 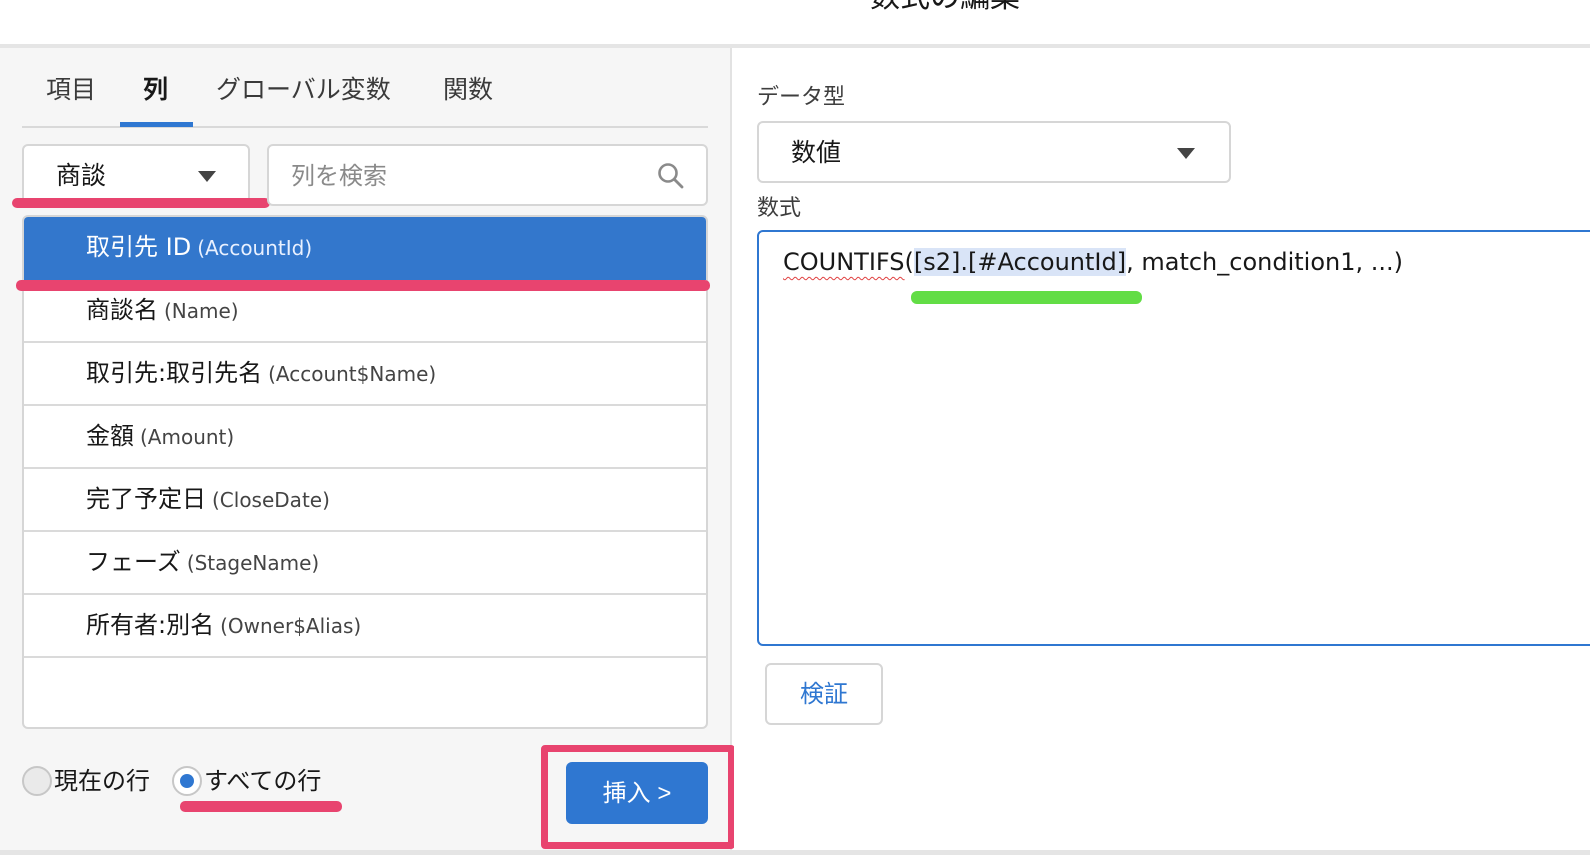 What do you see at coordinates (844, 262) in the screenshot?
I see `formula-function-name: COUNTIFS` at bounding box center [844, 262].